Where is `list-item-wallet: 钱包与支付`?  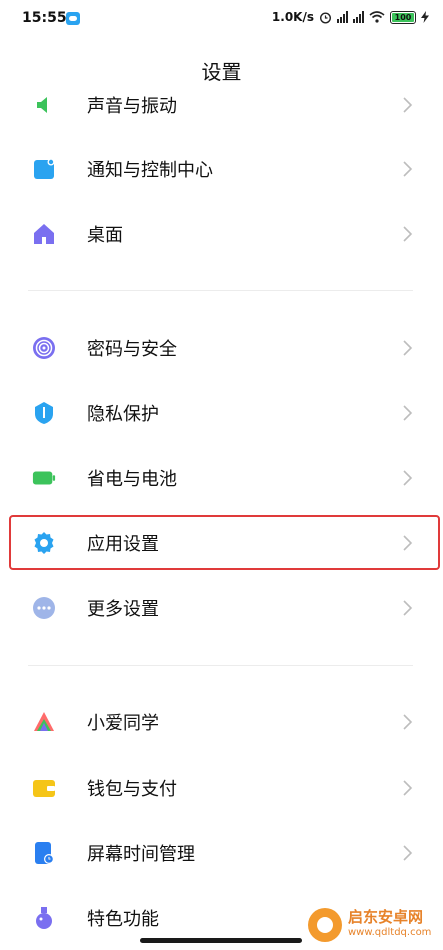 list-item-wallet: 钱包与支付 is located at coordinates (221, 788).